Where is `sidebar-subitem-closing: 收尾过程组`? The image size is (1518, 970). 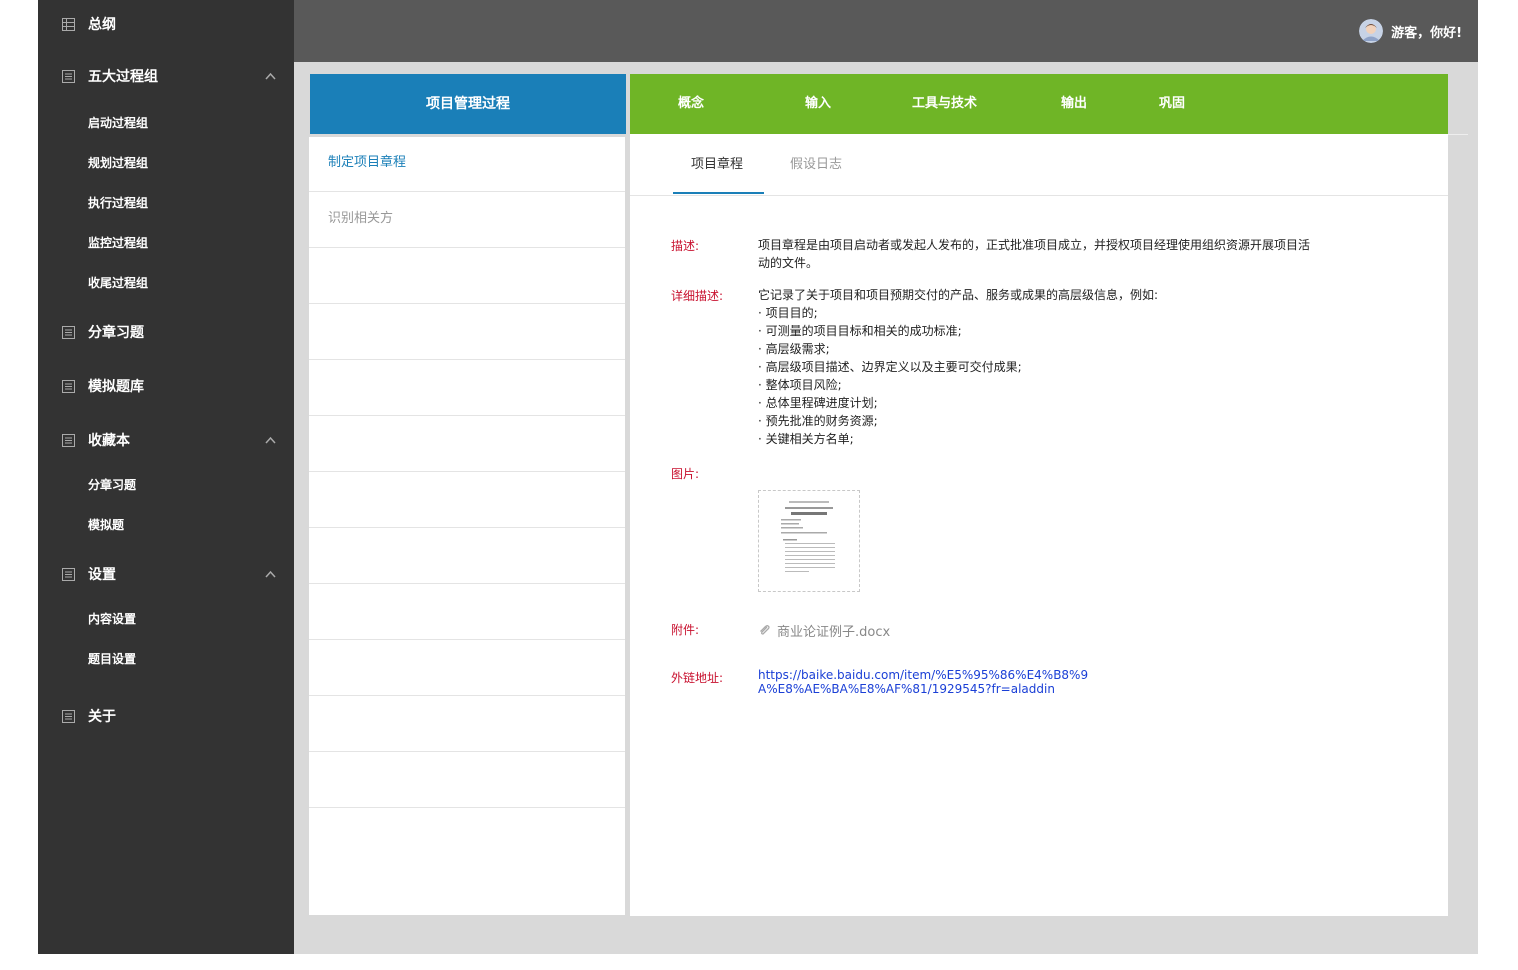 sidebar-subitem-closing: 收尾过程组 is located at coordinates (188, 283).